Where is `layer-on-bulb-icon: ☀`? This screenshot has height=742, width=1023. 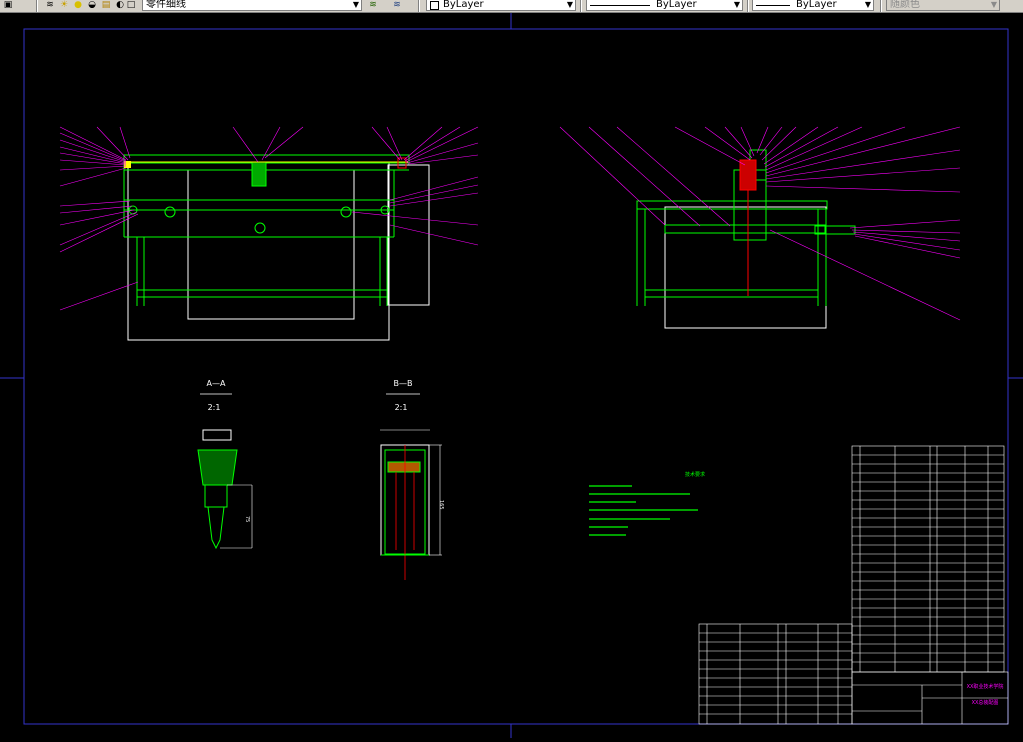 layer-on-bulb-icon: ☀ is located at coordinates (64, 5).